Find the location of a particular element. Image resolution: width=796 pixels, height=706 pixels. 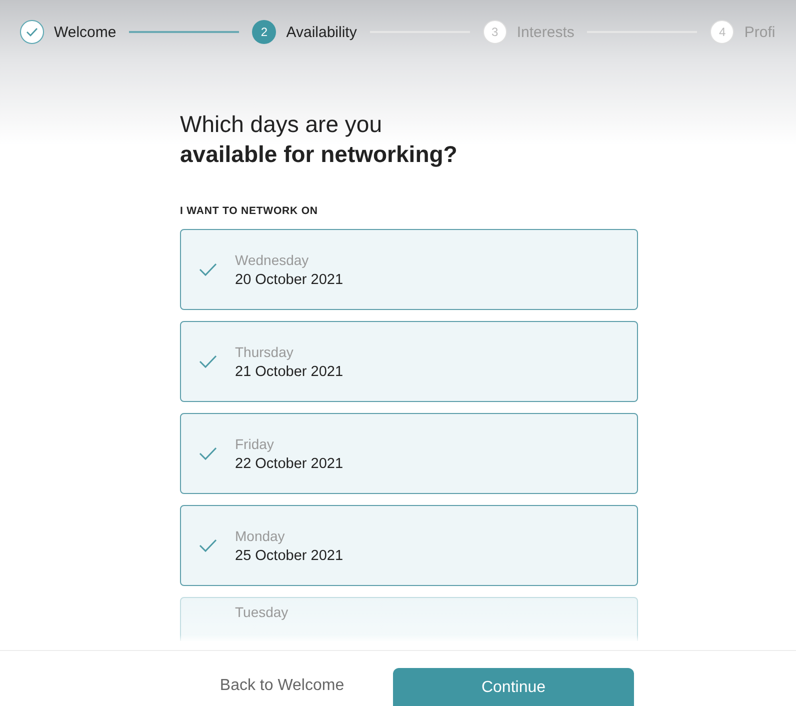

step-label: Availability is located at coordinates (321, 32).